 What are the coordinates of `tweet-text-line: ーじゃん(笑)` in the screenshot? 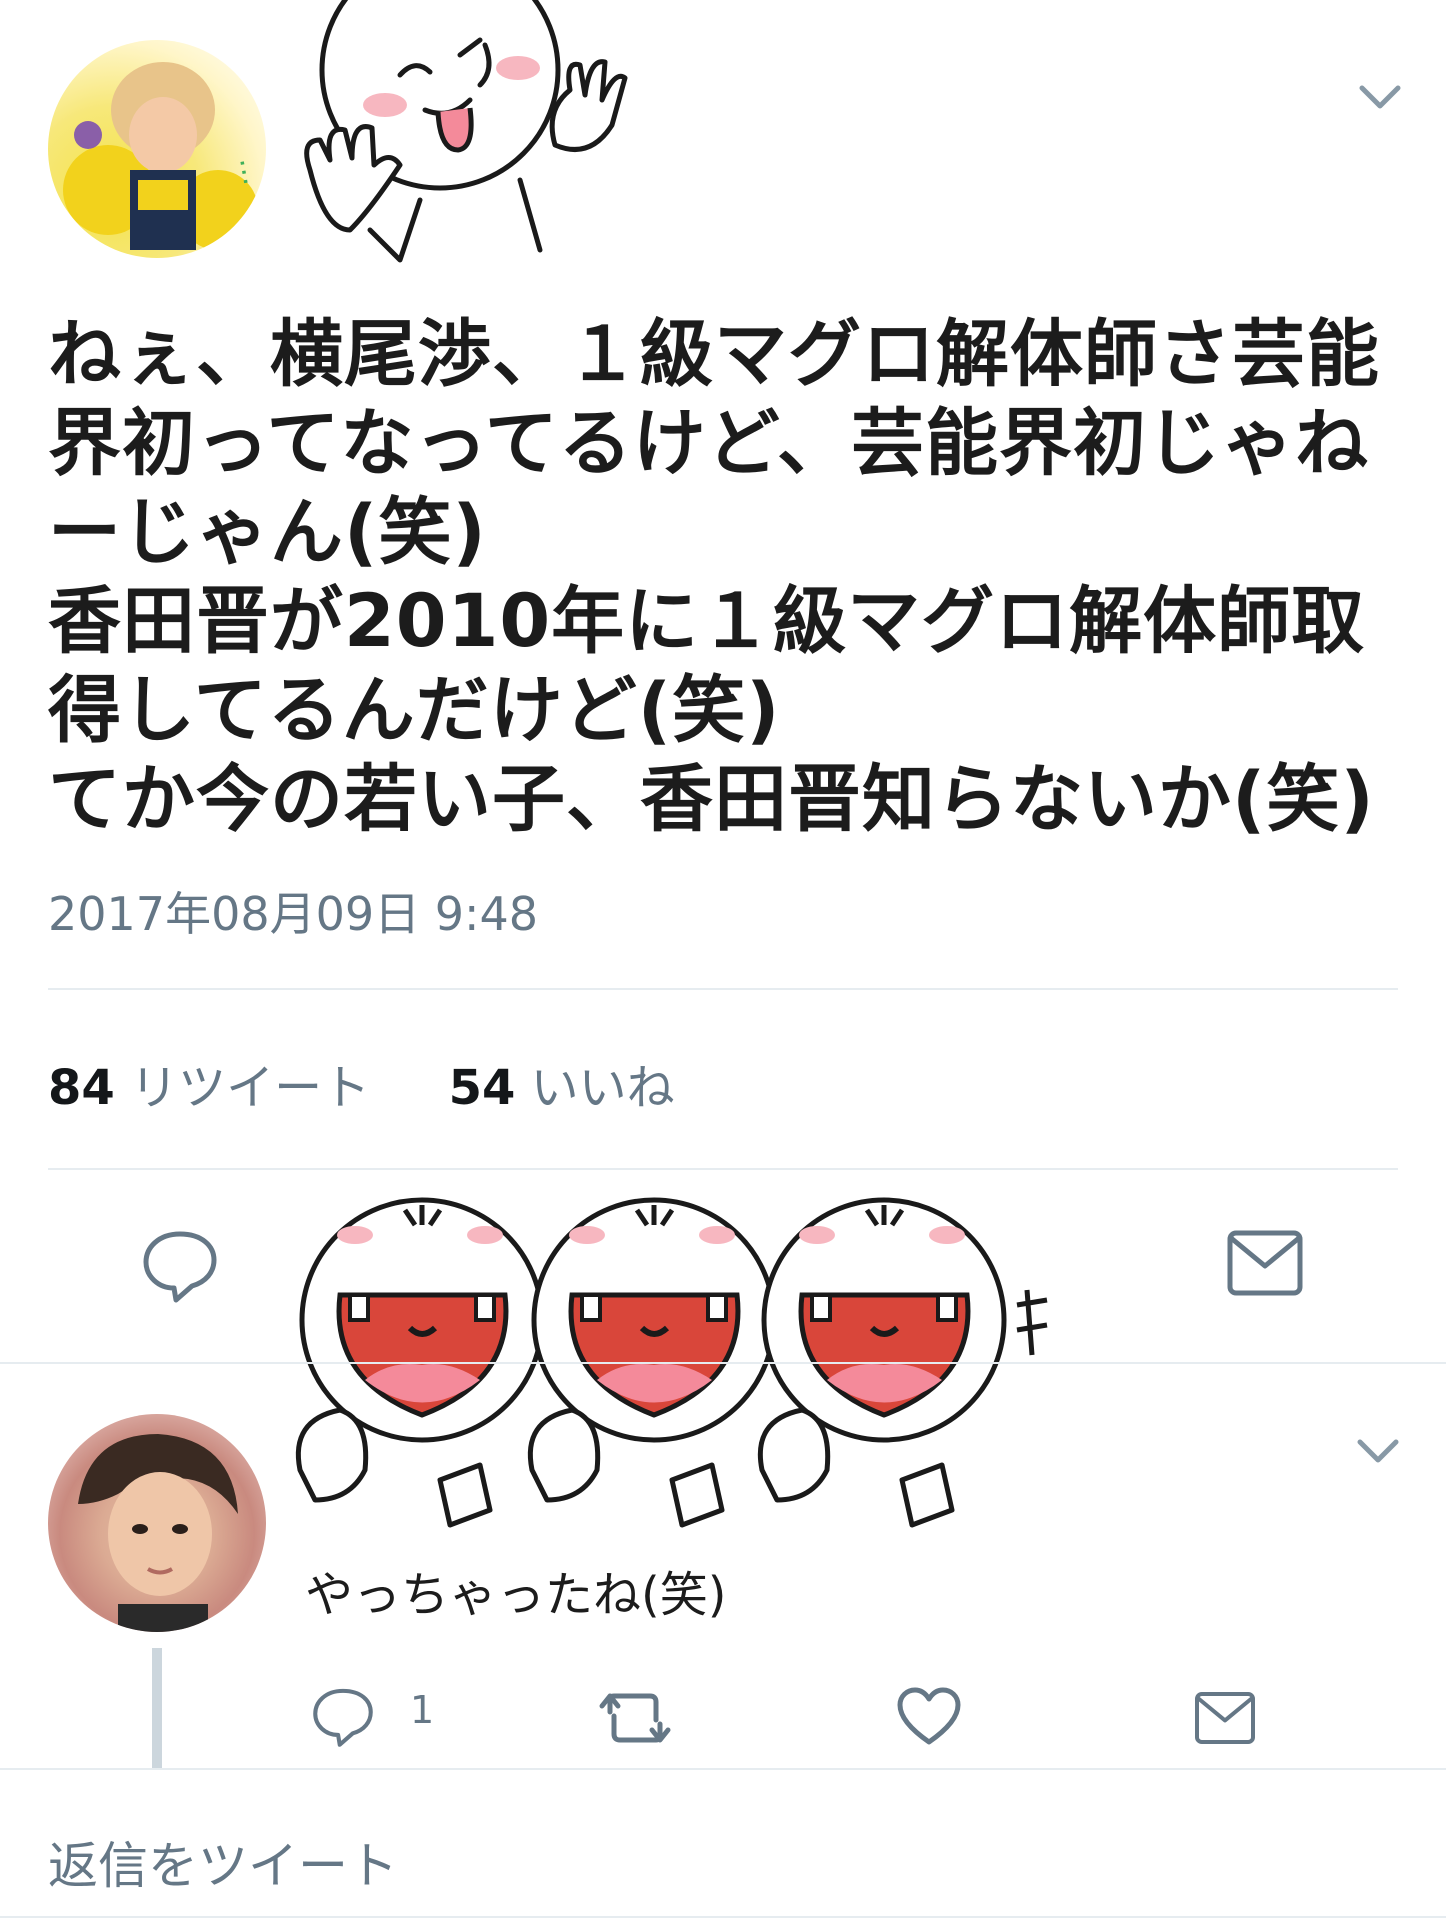 It's located at (267, 532).